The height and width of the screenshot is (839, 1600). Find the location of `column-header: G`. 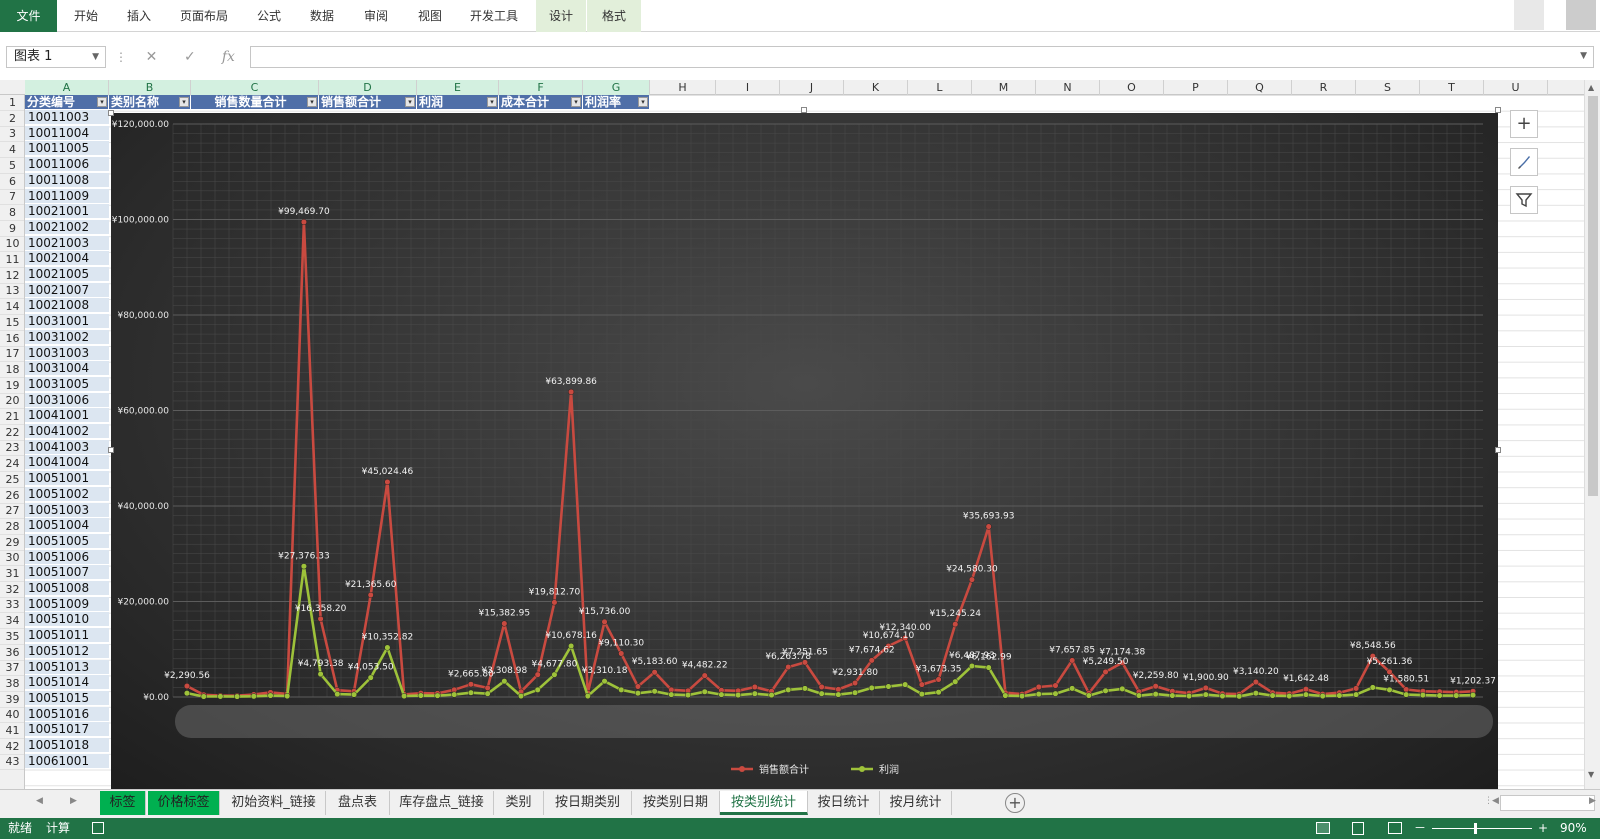

column-header: G is located at coordinates (616, 87).